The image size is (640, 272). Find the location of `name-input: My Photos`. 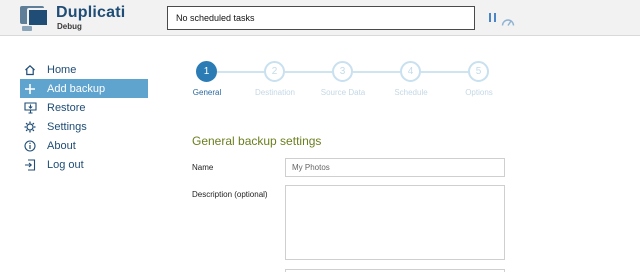

name-input: My Photos is located at coordinates (395, 167).